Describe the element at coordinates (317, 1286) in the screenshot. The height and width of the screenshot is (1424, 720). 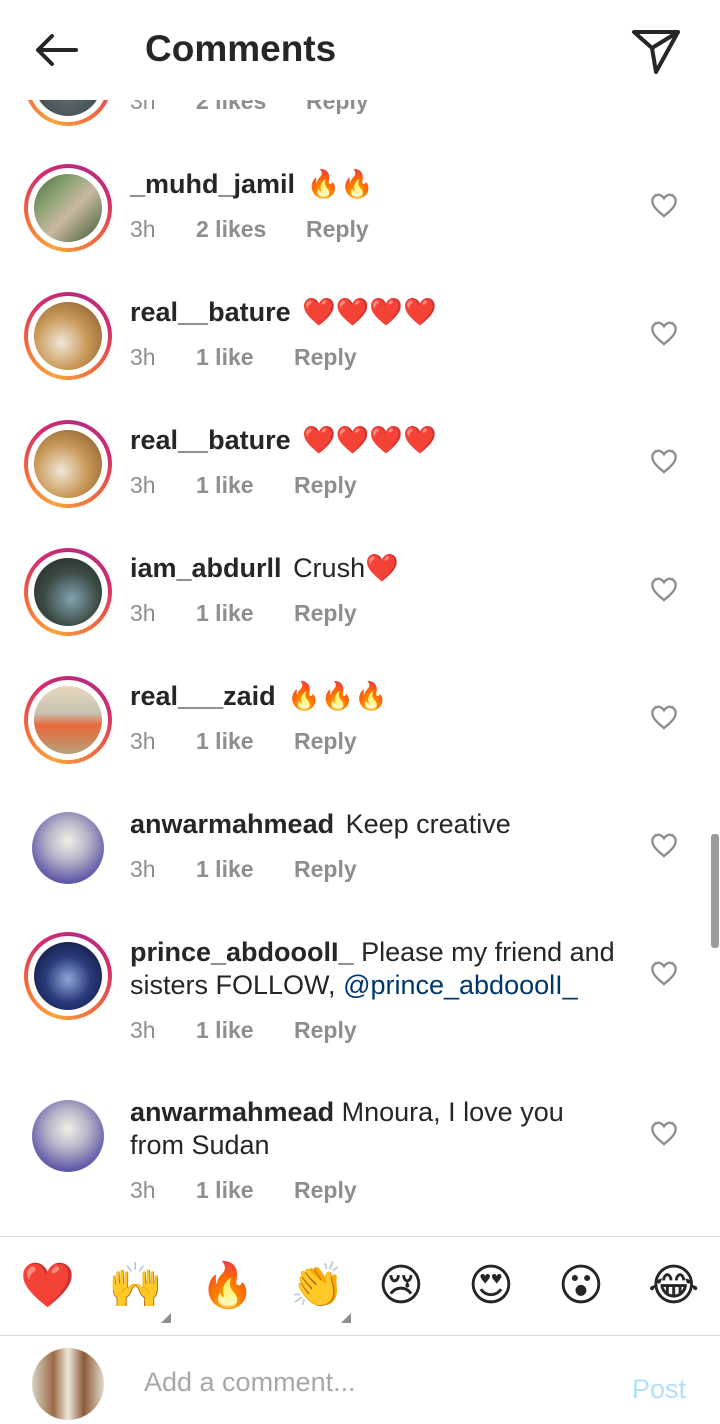
I see `emoji-clapping: 👏` at that location.